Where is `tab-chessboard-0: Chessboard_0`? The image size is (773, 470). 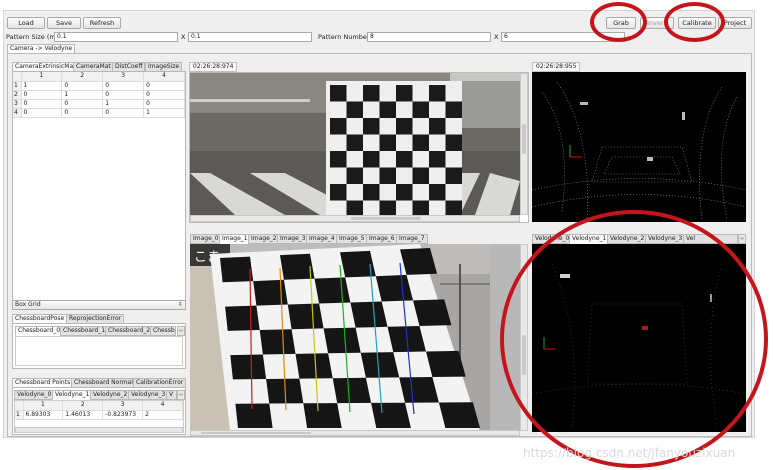 tab-chessboard-0: Chessboard_0 is located at coordinates (39, 331).